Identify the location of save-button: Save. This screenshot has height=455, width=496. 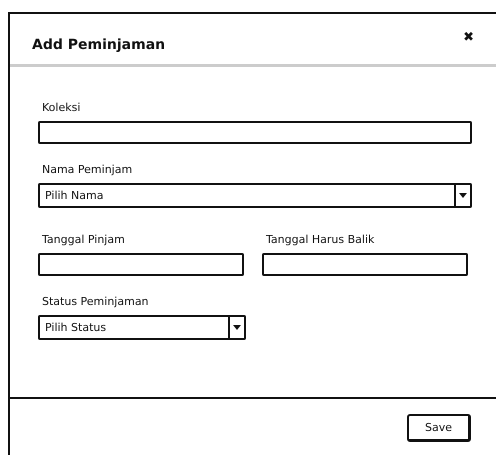
(439, 428).